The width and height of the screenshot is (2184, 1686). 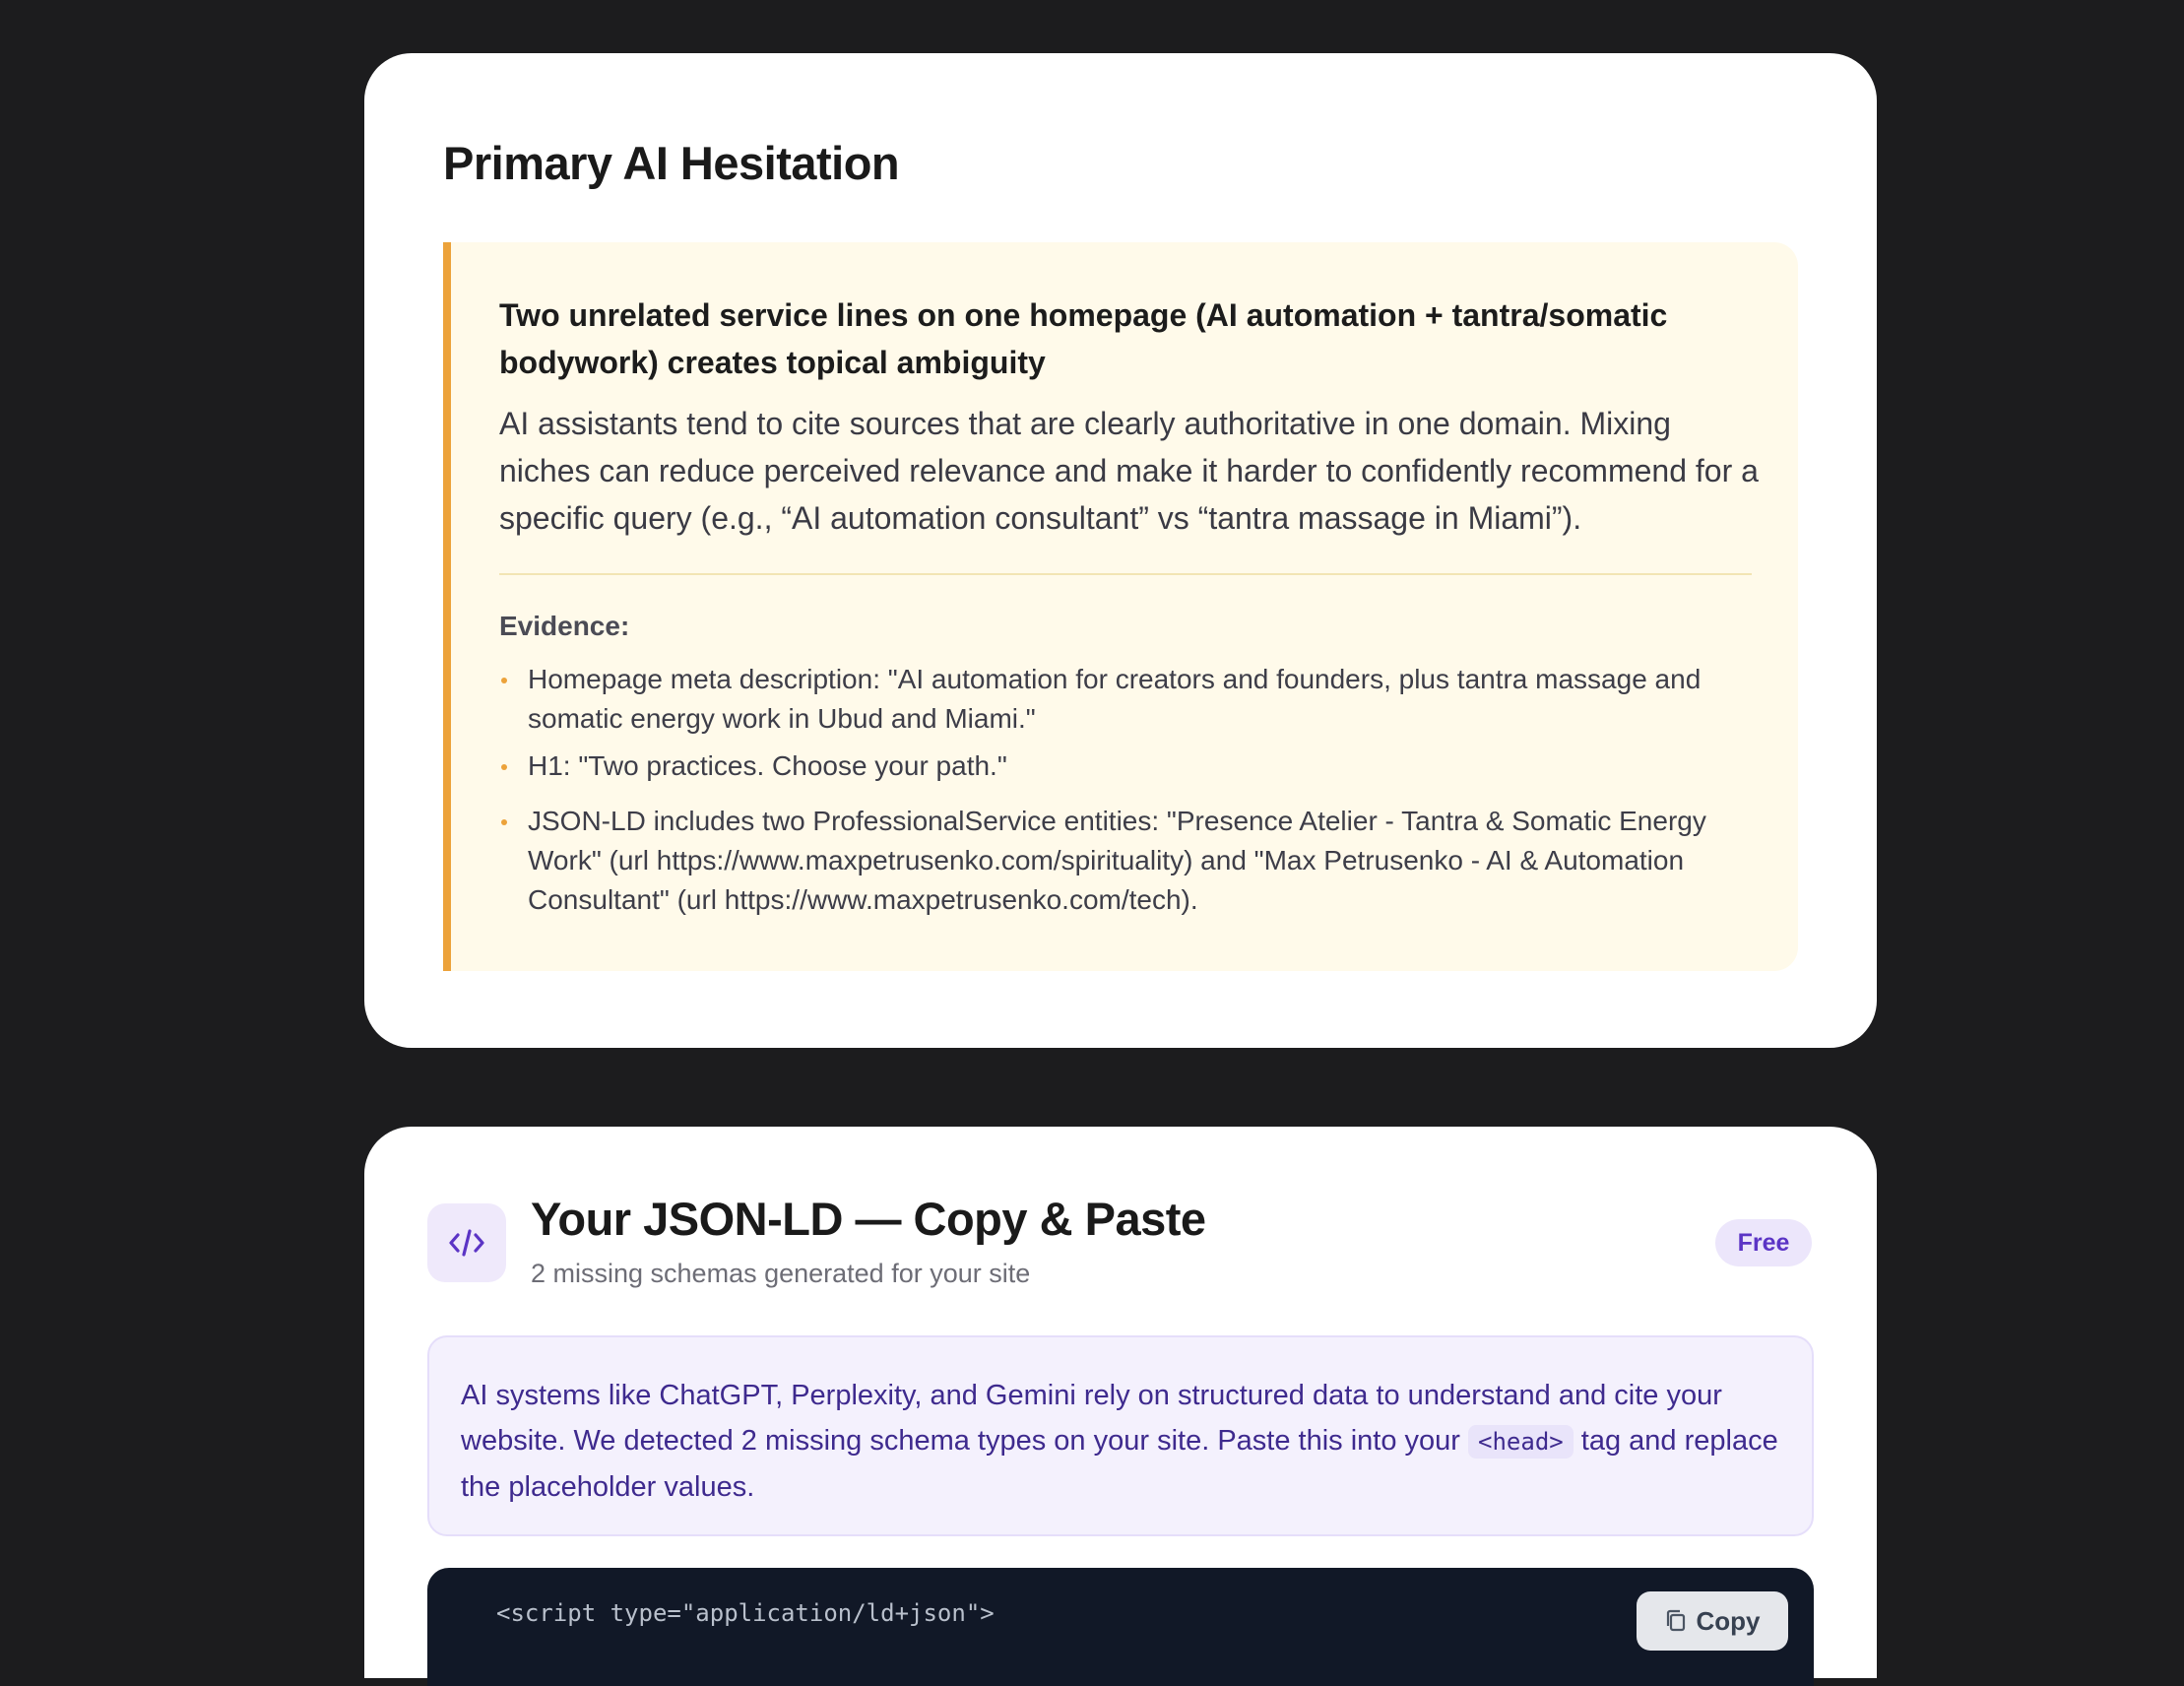 I want to click on jsonld-title: Your JSON-LD — Copy & Paste, so click(x=868, y=1219).